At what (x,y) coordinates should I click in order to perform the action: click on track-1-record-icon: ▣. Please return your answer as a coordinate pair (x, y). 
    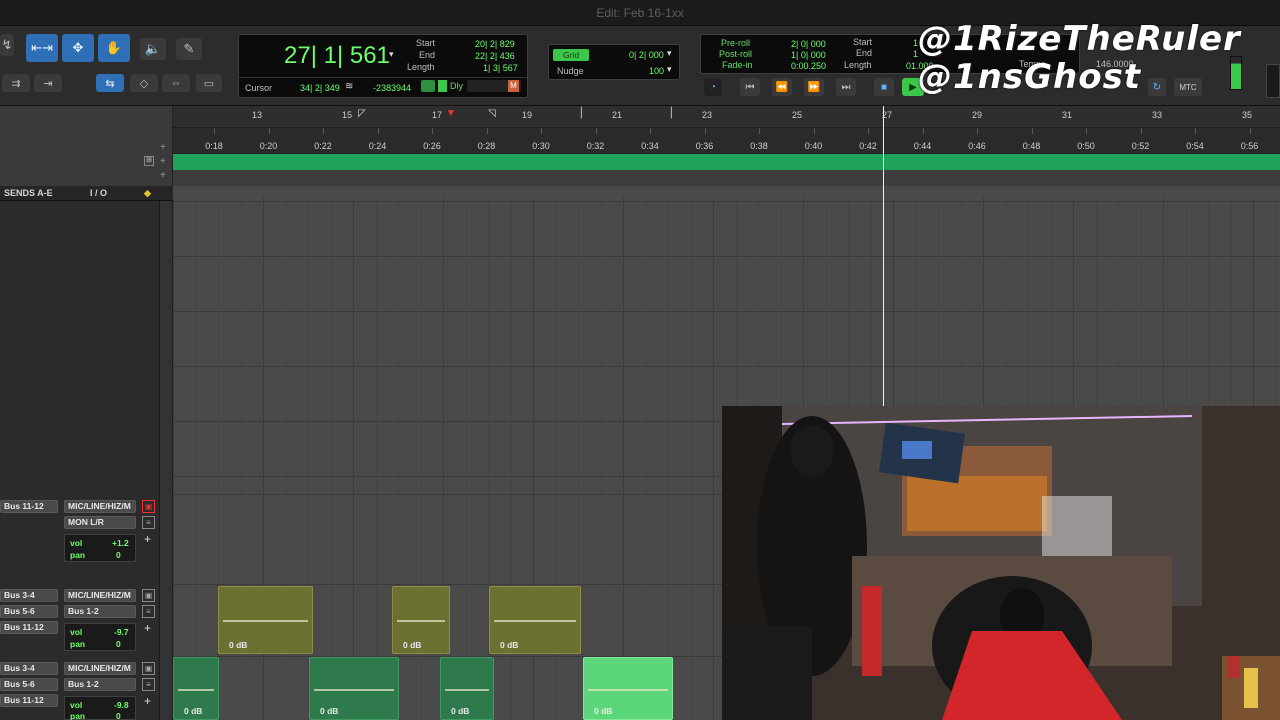
    Looking at the image, I should click on (148, 506).